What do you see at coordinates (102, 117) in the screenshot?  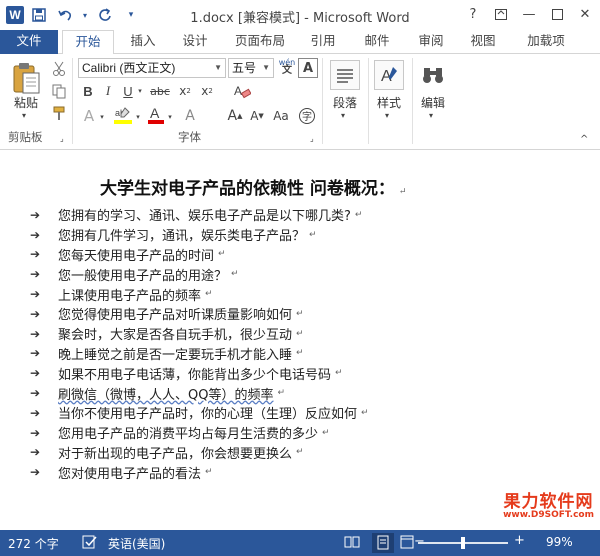 I see `text-effects-dropdown-icon: ▾` at bounding box center [102, 117].